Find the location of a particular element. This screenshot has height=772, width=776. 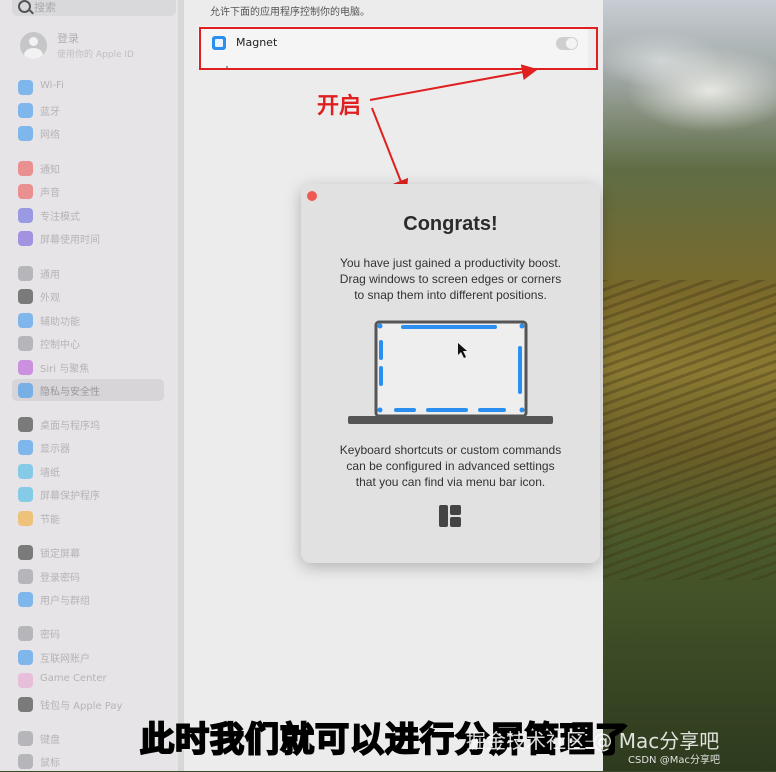

sidebar-item-label: 声音 is located at coordinates (50, 193).